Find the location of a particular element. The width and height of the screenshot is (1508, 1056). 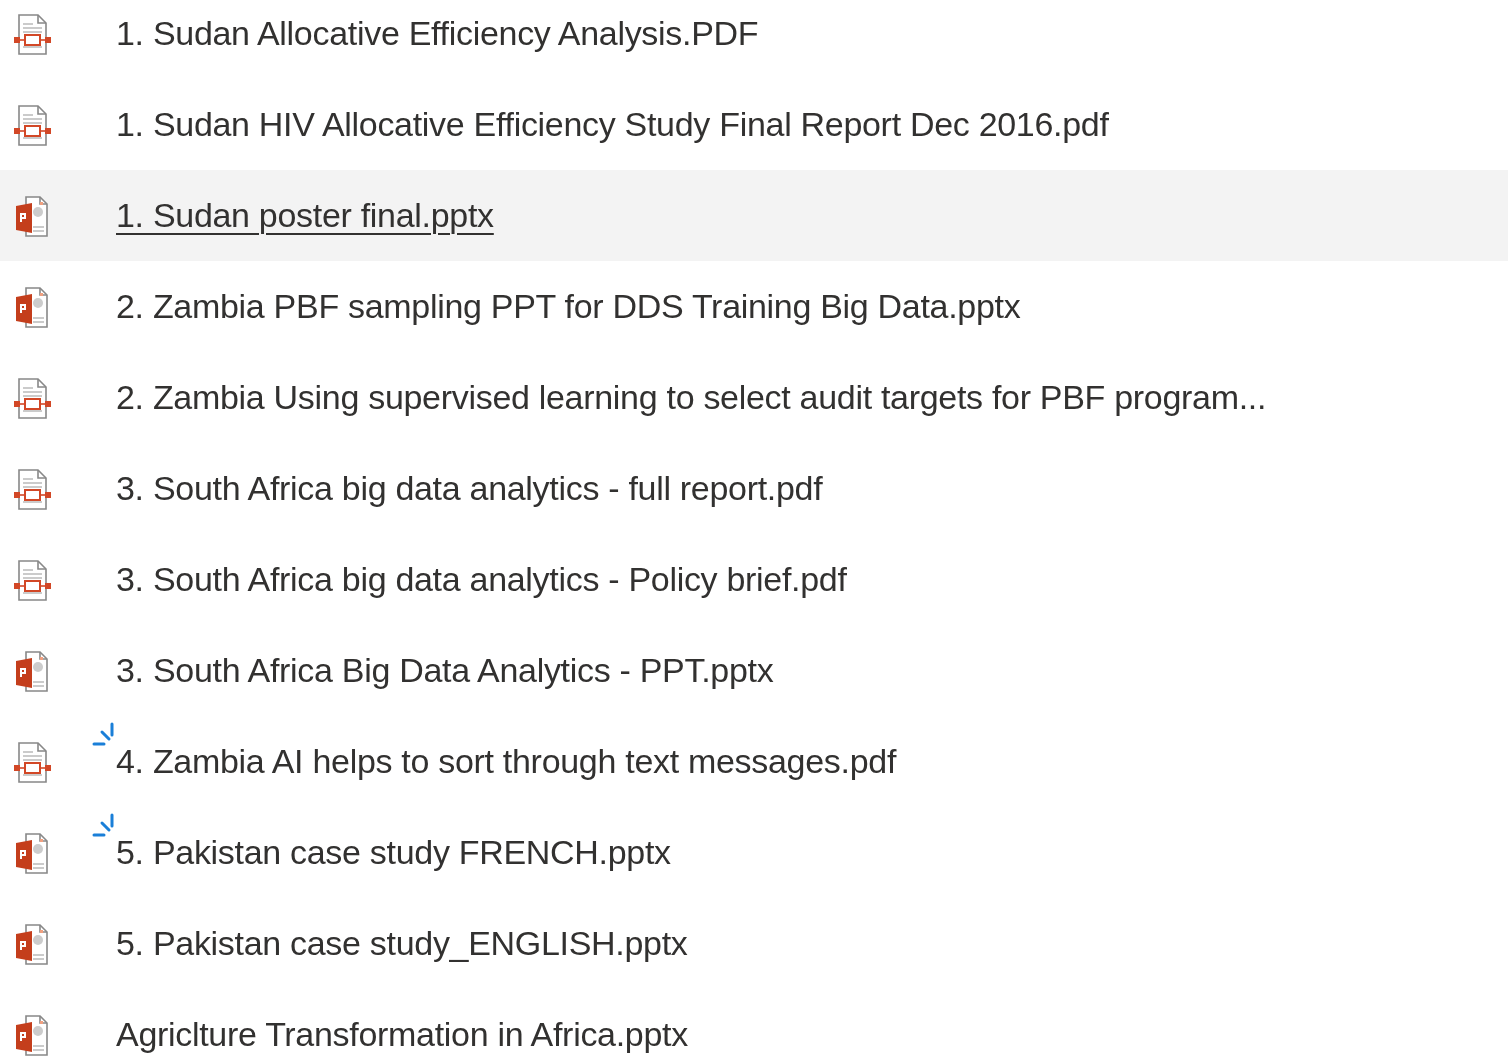

file-row: 3. South Africa big data analytics - full report.pdf is located at coordinates (754, 488).